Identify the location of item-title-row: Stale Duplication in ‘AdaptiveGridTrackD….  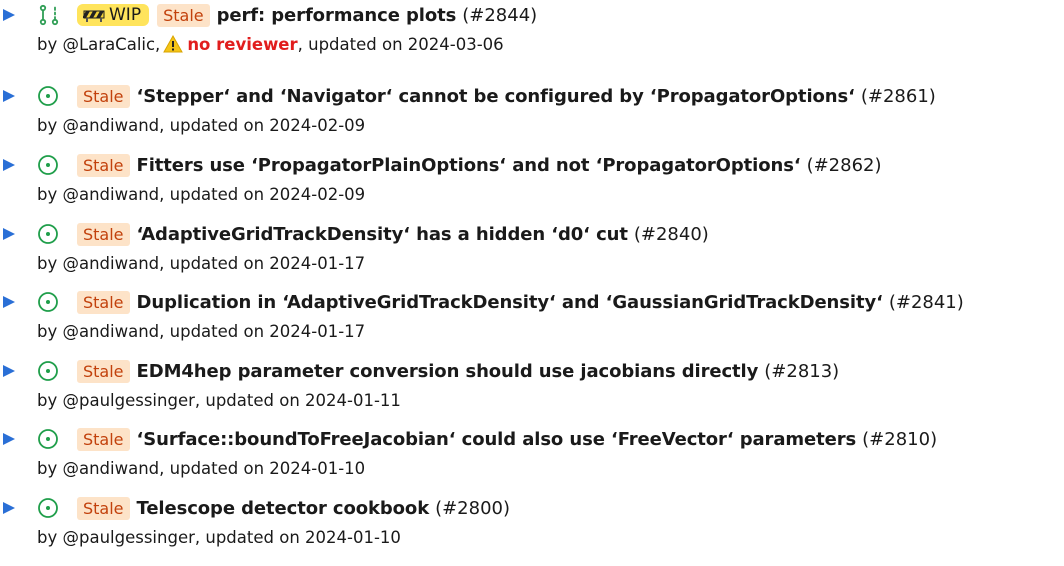
(482, 302).